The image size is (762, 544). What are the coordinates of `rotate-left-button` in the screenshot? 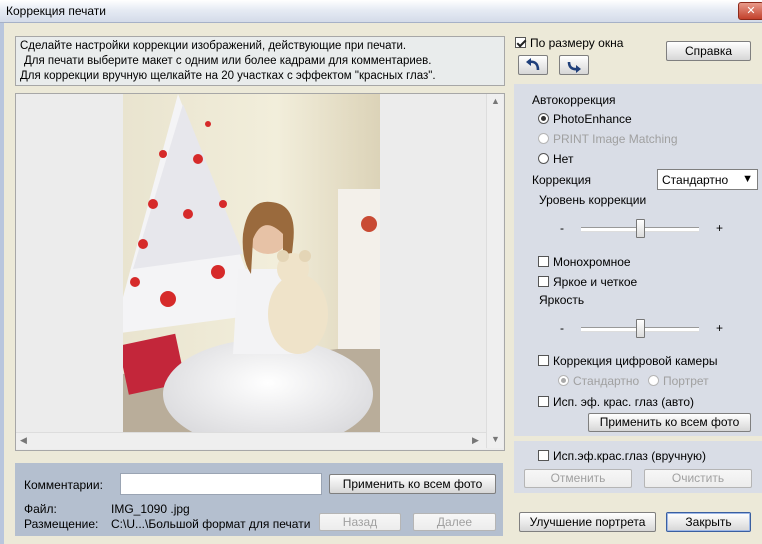 It's located at (533, 65).